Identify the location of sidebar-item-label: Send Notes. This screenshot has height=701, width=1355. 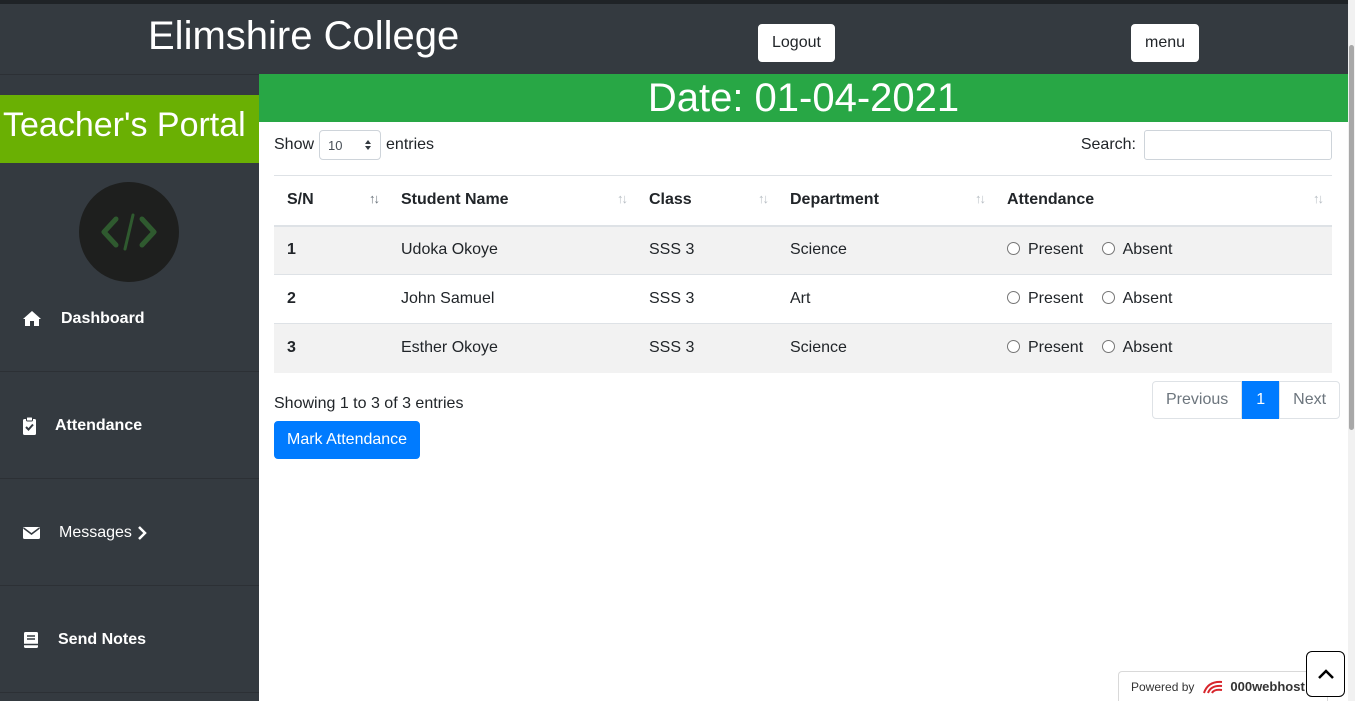
(102, 639).